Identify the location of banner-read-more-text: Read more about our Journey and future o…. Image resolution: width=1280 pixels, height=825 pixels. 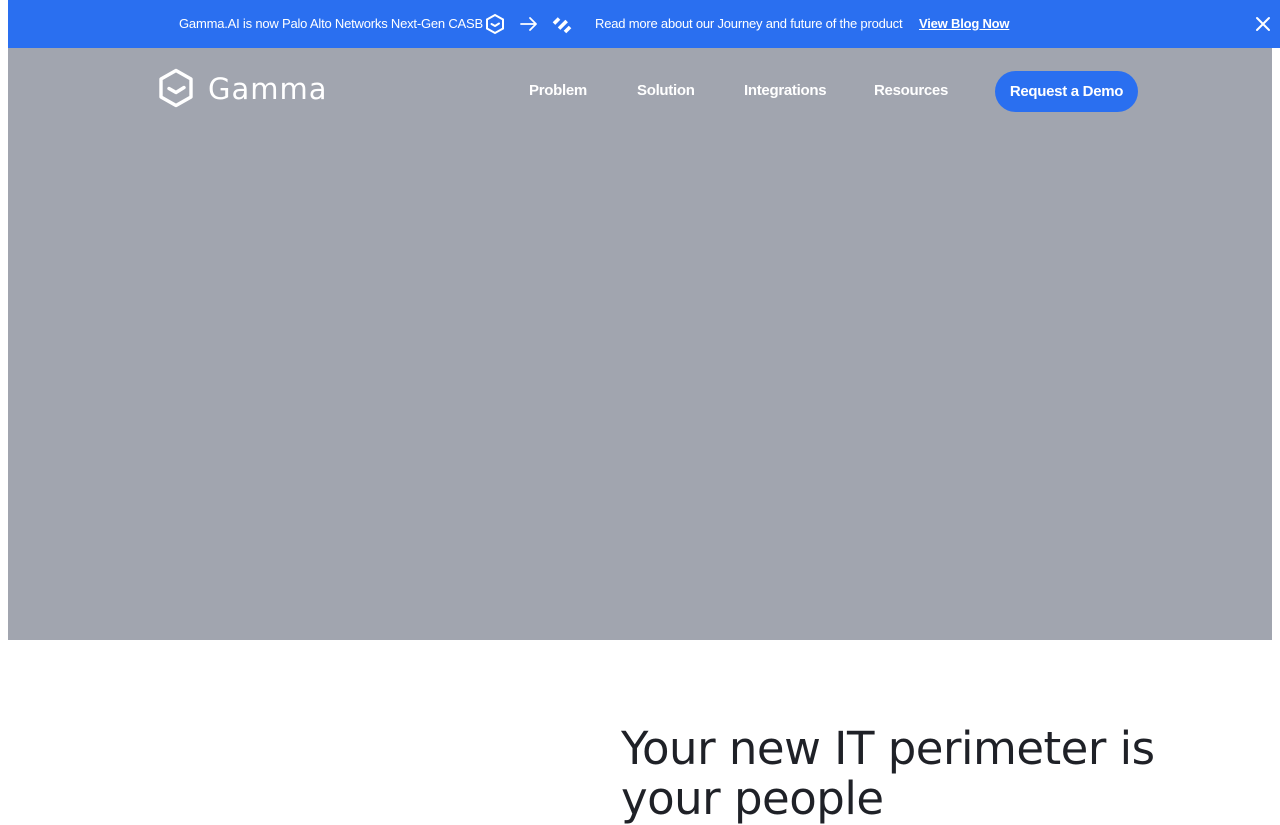
(749, 23).